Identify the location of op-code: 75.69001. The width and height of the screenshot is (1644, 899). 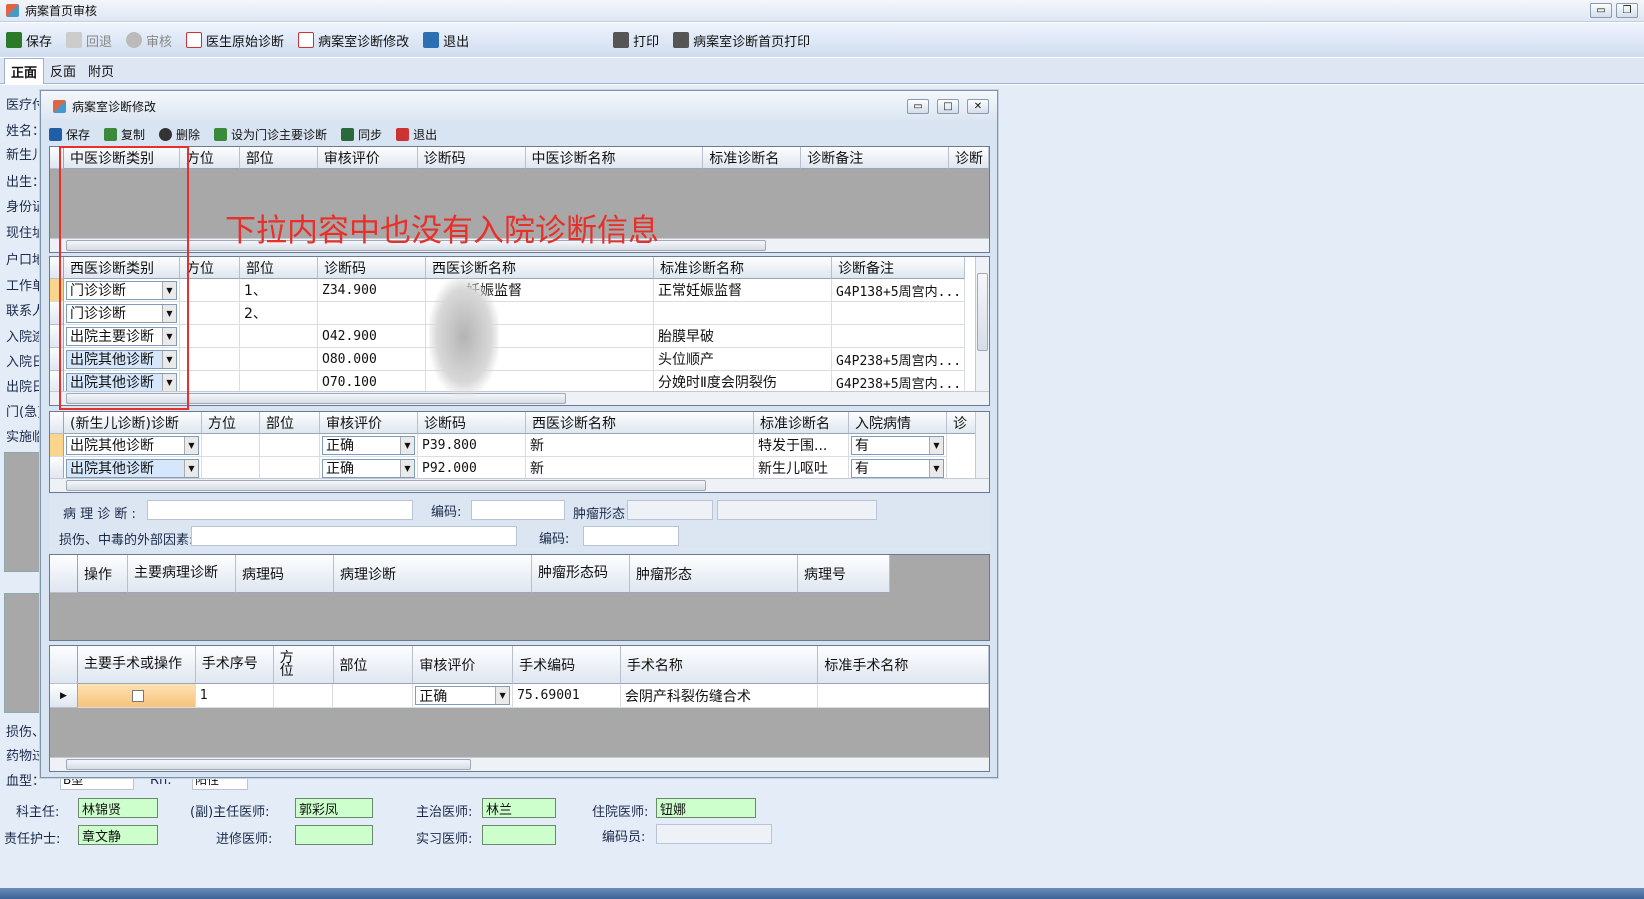
(567, 696).